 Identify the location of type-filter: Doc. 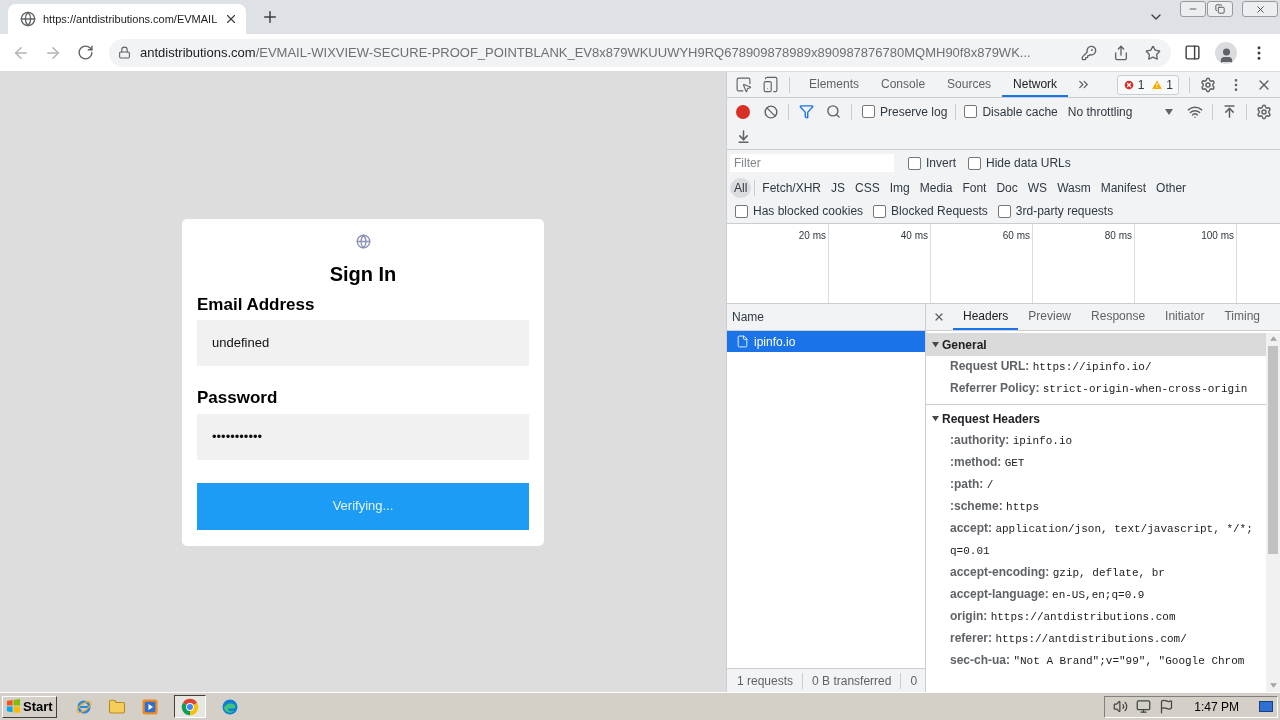
(1007, 187).